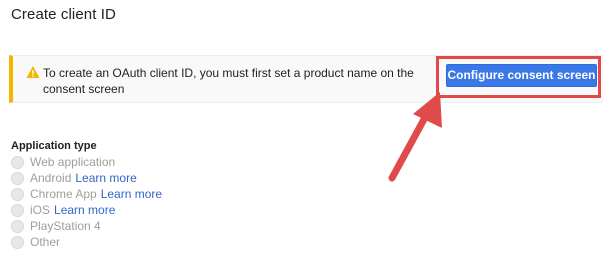 Image resolution: width=603 pixels, height=265 pixels. I want to click on option-label: iOS, so click(40, 210).